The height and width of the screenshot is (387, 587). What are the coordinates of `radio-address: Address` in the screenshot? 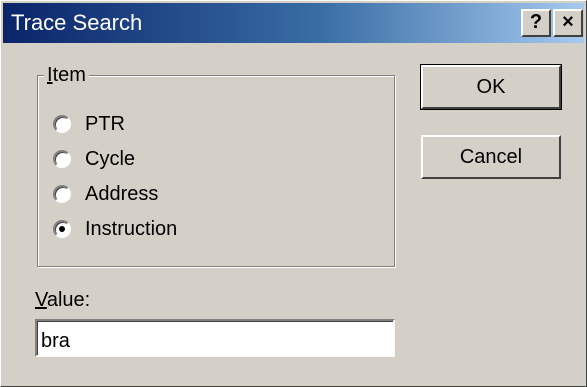 It's located at (105, 194).